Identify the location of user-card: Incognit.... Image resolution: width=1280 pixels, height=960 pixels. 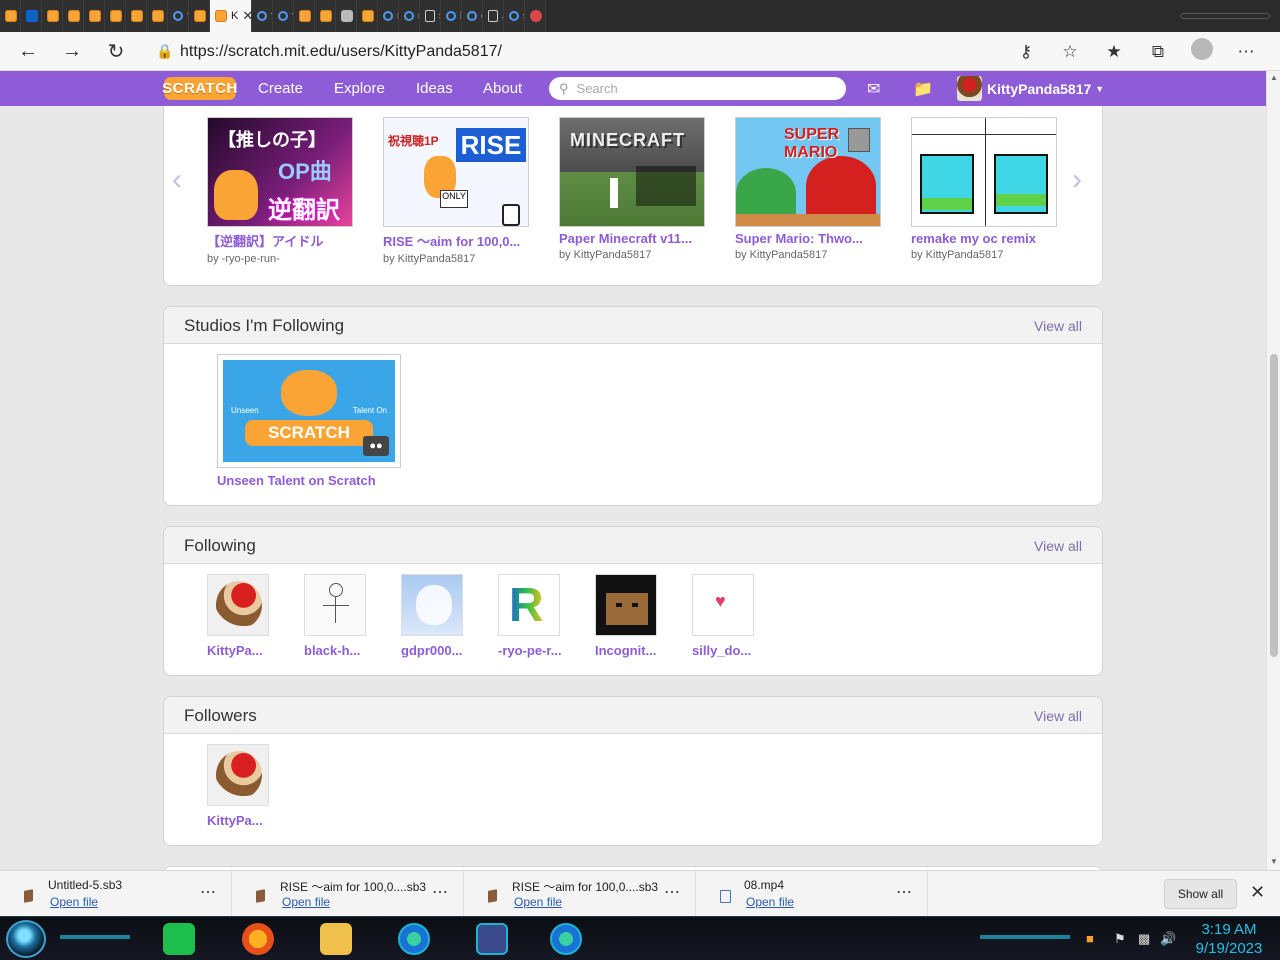
(635, 616).